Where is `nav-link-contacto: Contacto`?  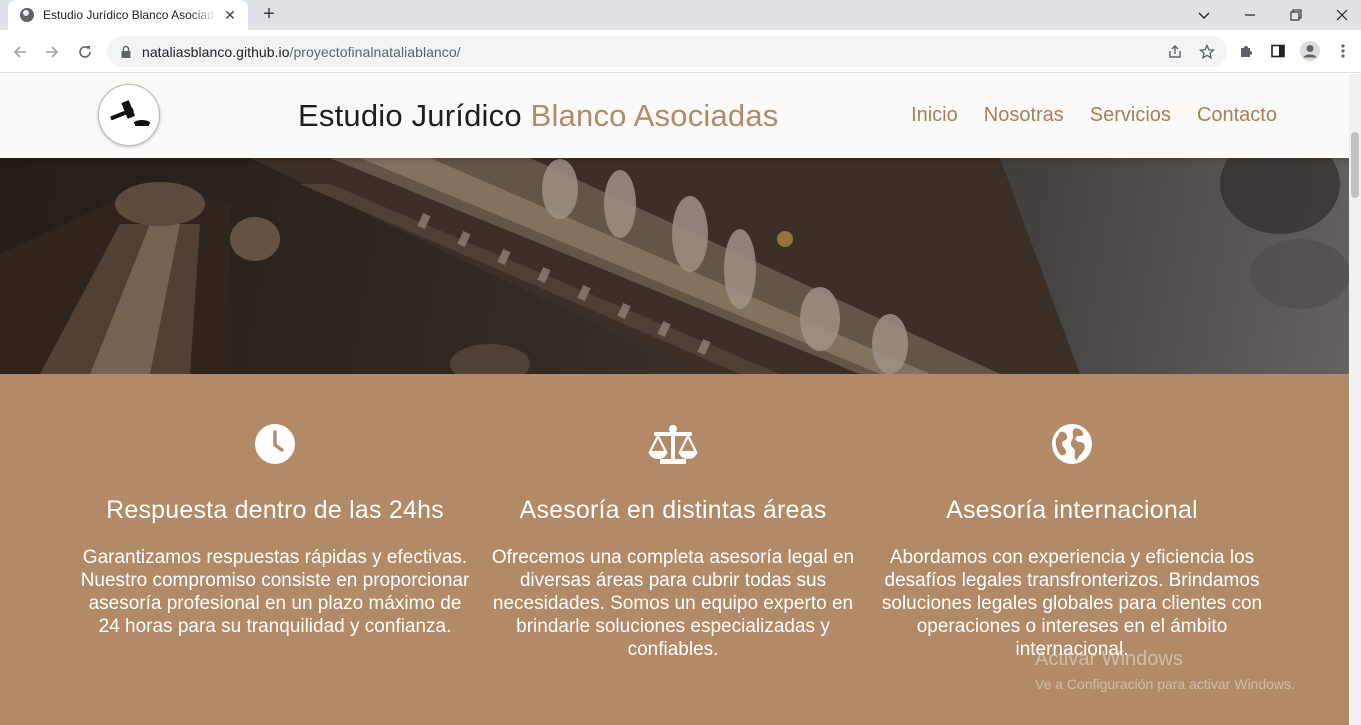 nav-link-contacto: Contacto is located at coordinates (1237, 115).